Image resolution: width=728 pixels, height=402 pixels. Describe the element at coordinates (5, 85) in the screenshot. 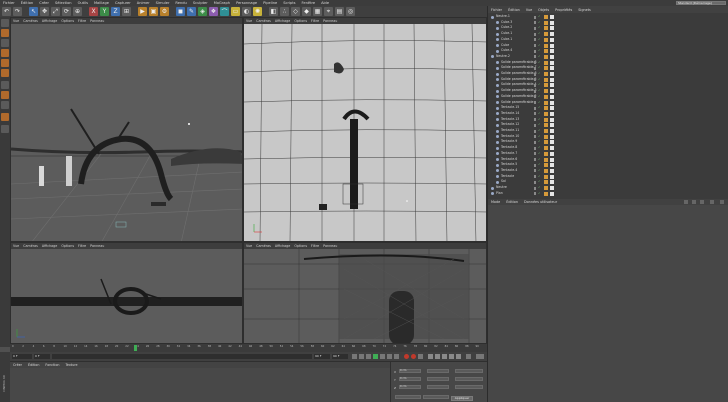

I see `axis-mode-icon` at that location.